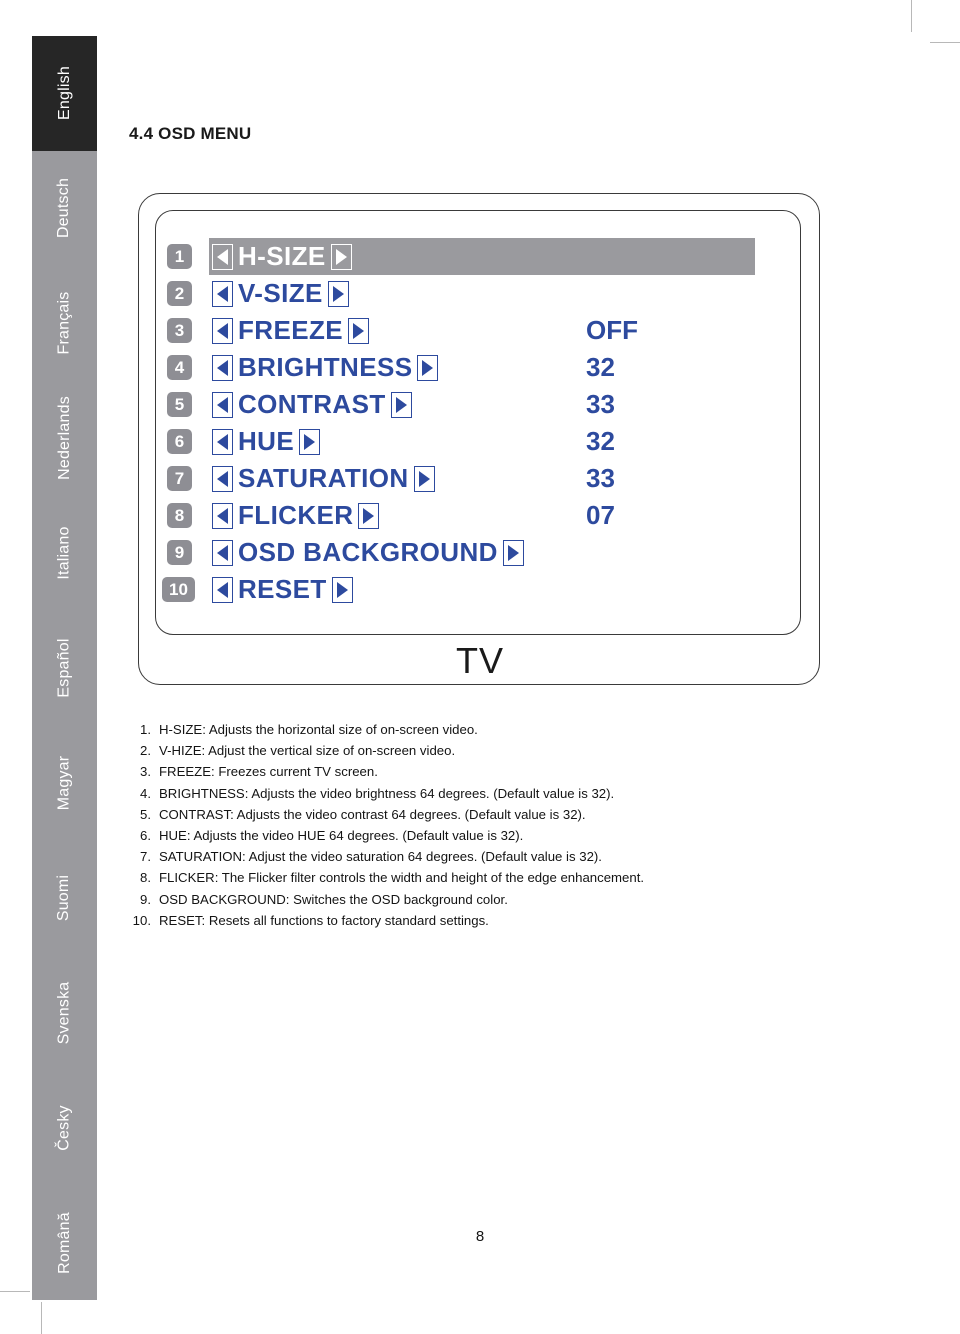 Image resolution: width=960 pixels, height=1334 pixels. I want to click on osd-menu-row: 1 H-SIZE, so click(478, 256).